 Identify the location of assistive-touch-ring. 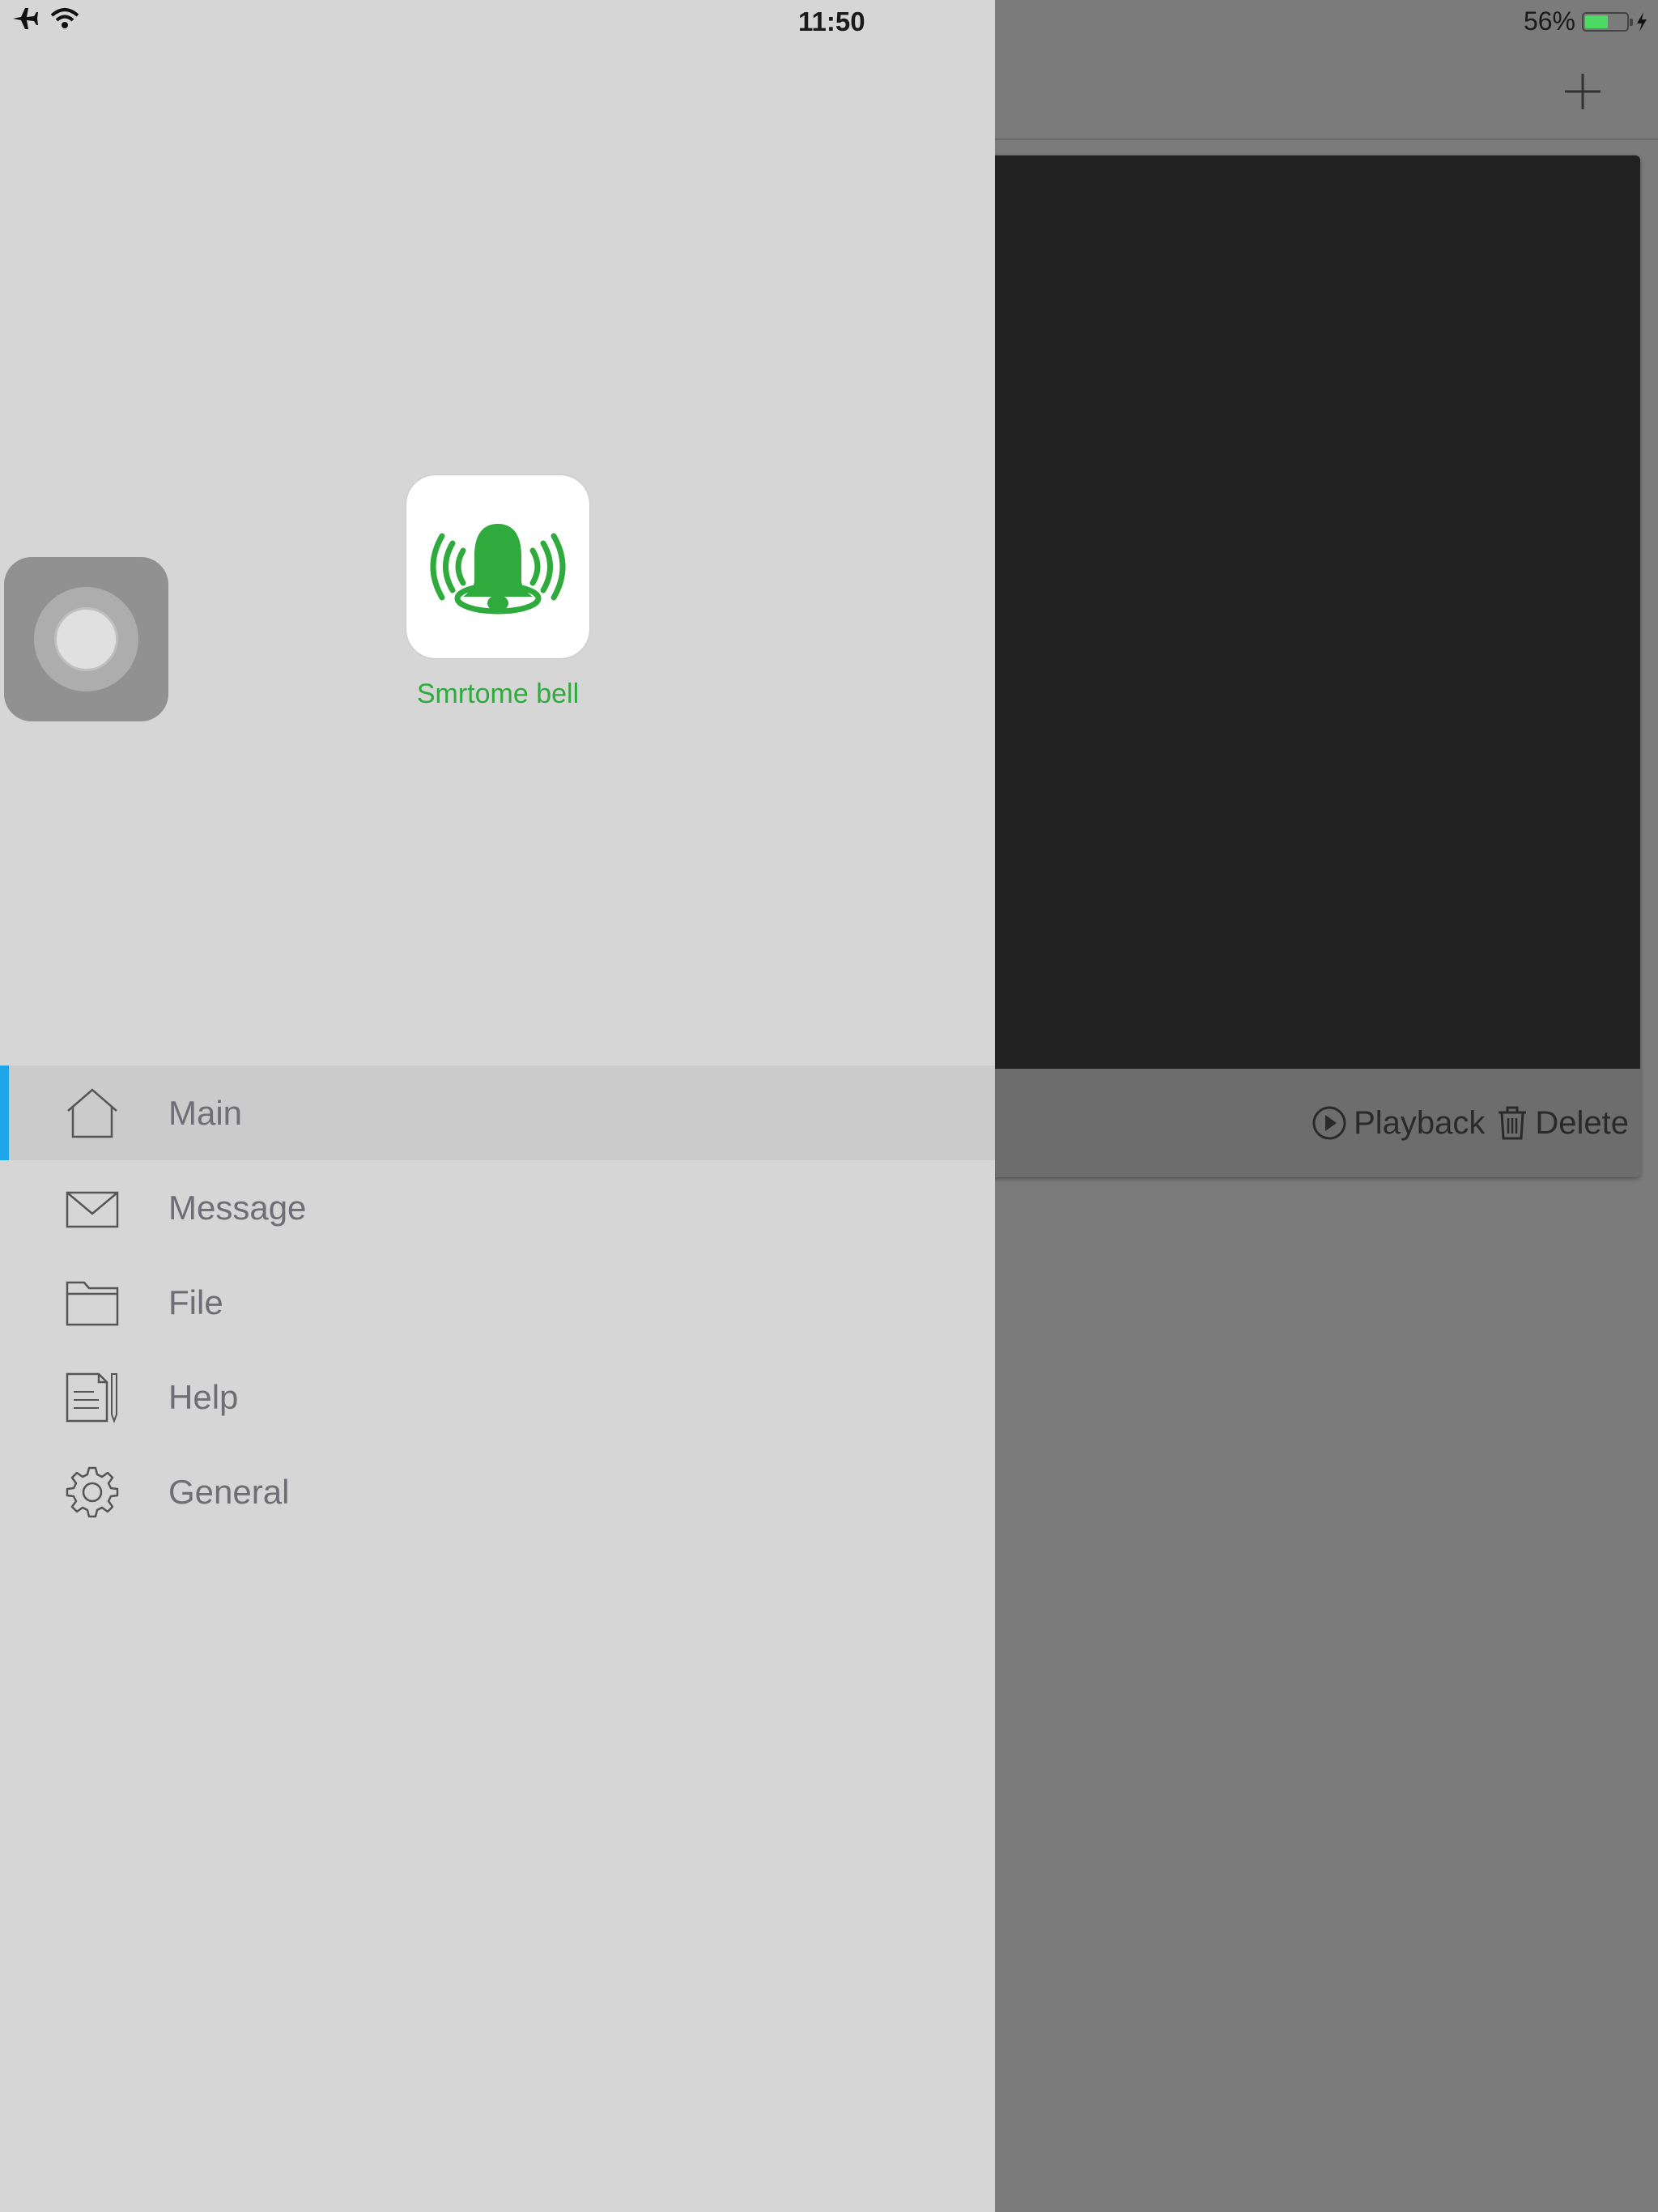
(86, 639).